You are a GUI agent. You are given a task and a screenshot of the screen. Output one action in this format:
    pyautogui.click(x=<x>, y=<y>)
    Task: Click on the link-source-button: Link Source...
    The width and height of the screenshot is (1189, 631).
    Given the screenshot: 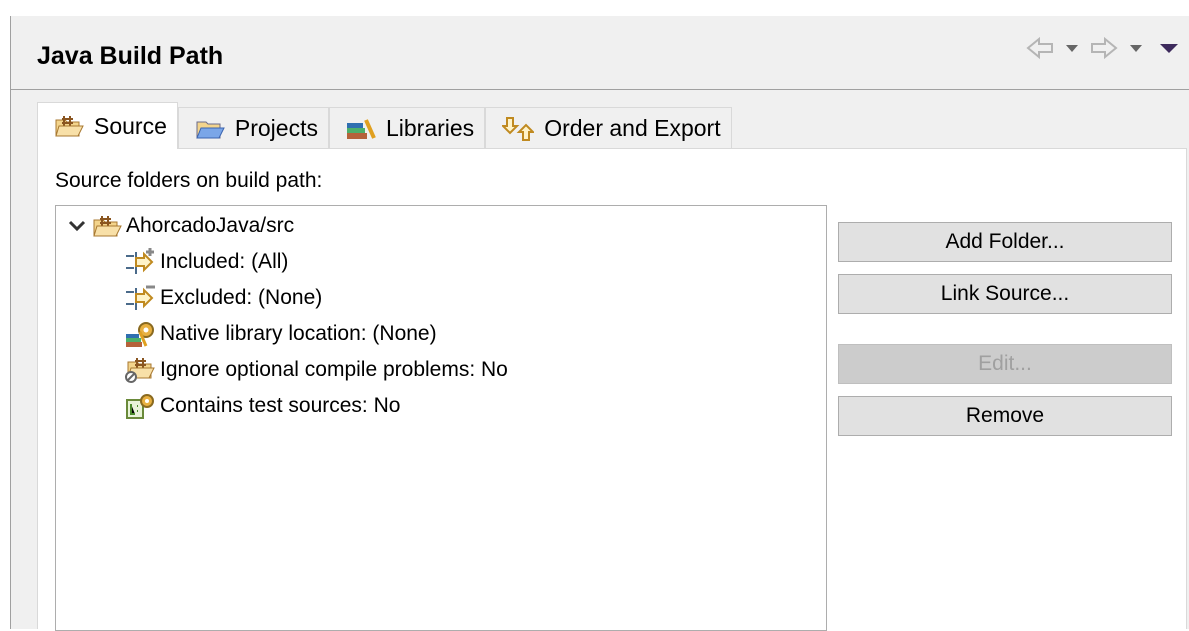 What is the action you would take?
    pyautogui.click(x=1005, y=294)
    